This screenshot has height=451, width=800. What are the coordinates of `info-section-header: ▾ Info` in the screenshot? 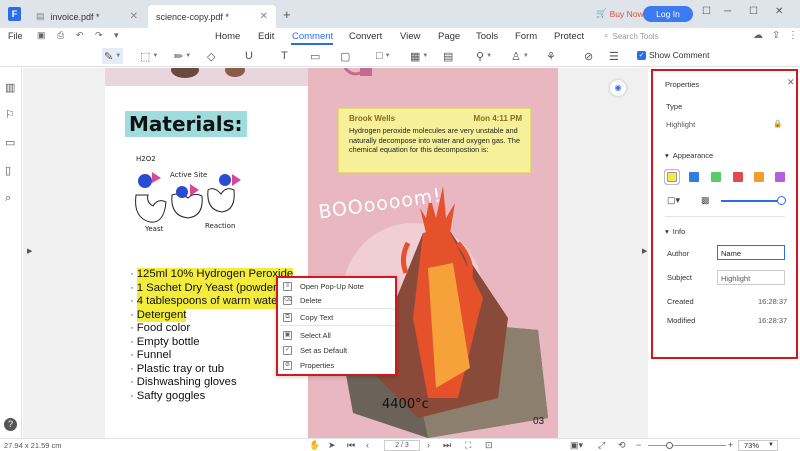 It's located at (675, 231).